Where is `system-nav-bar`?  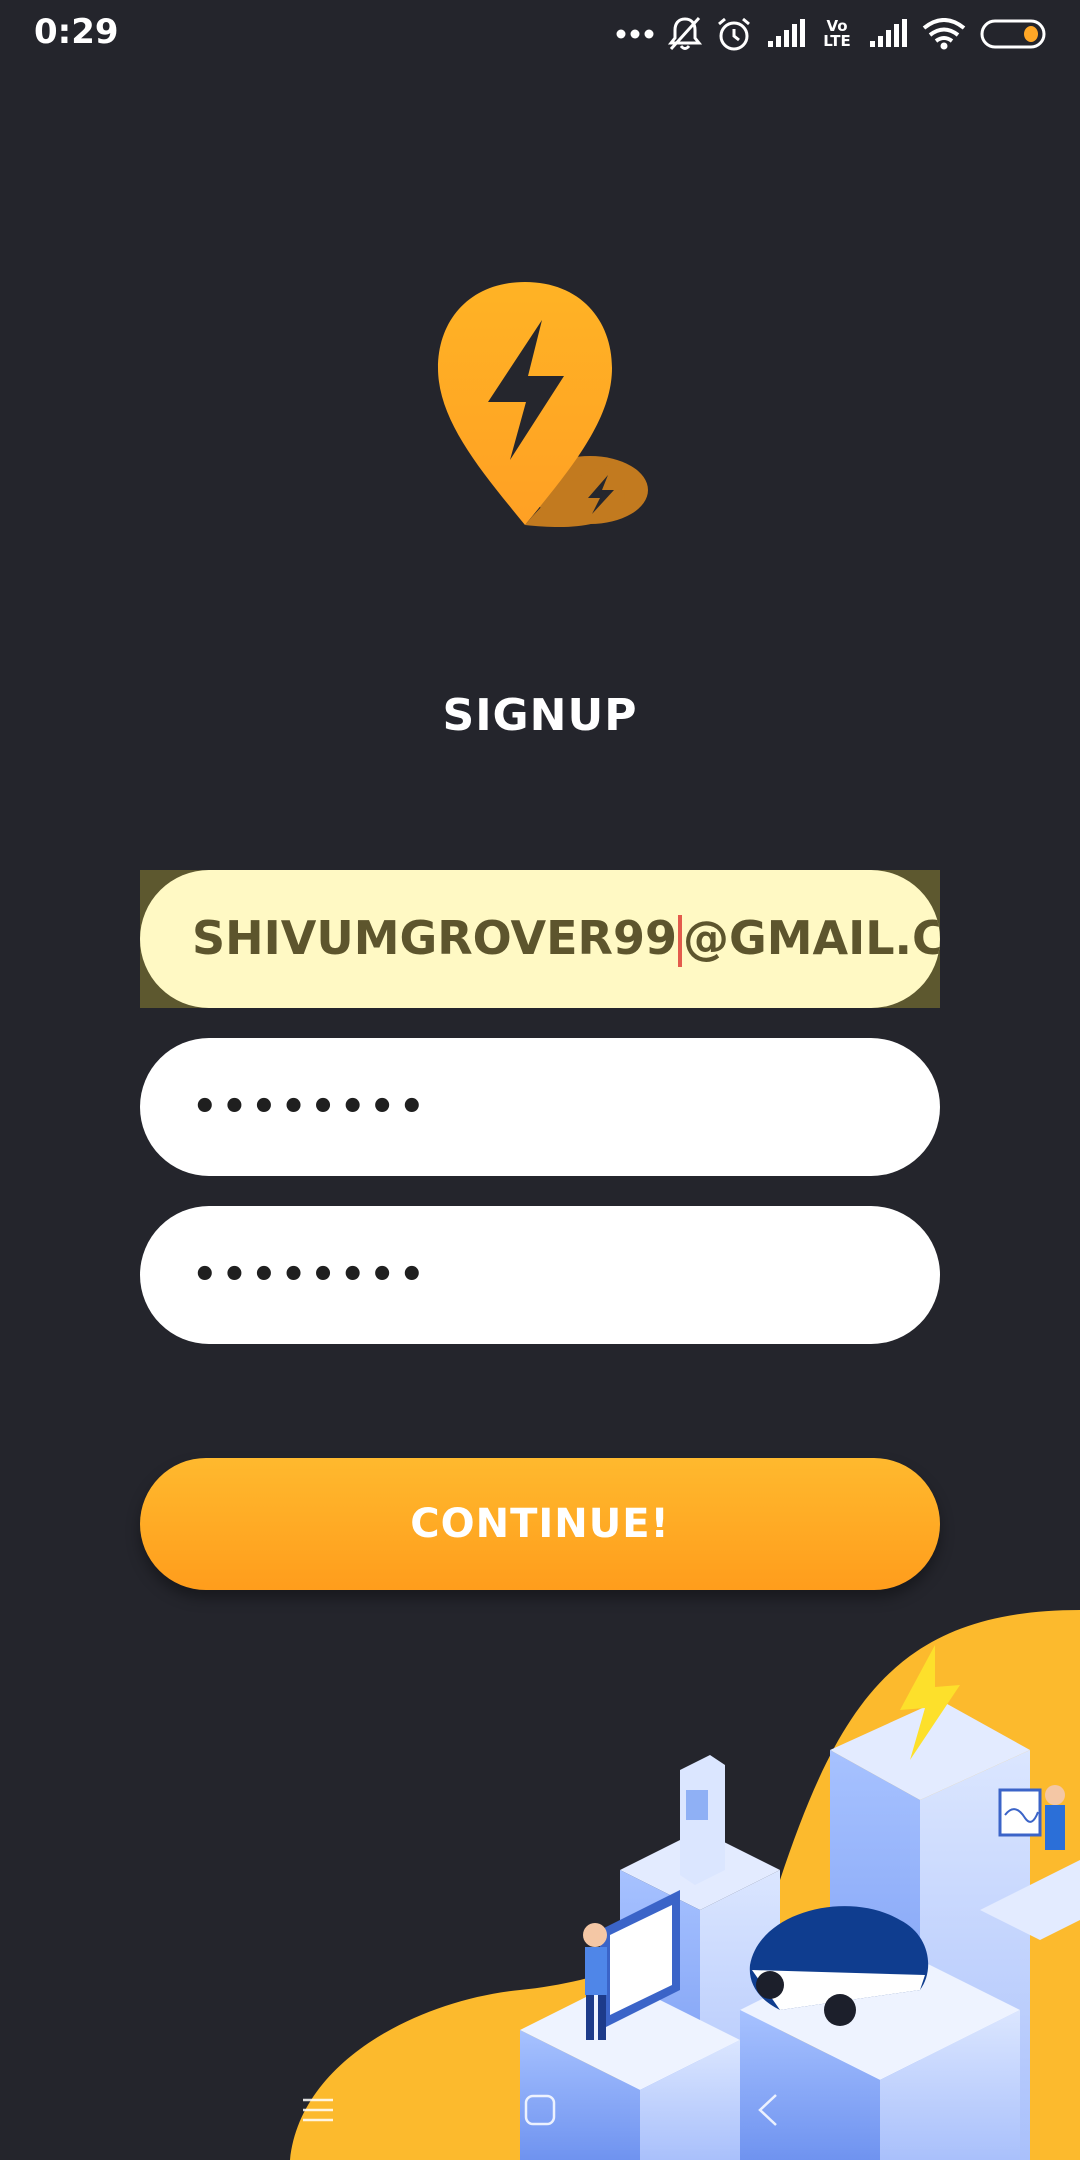
system-nav-bar is located at coordinates (540, 2110).